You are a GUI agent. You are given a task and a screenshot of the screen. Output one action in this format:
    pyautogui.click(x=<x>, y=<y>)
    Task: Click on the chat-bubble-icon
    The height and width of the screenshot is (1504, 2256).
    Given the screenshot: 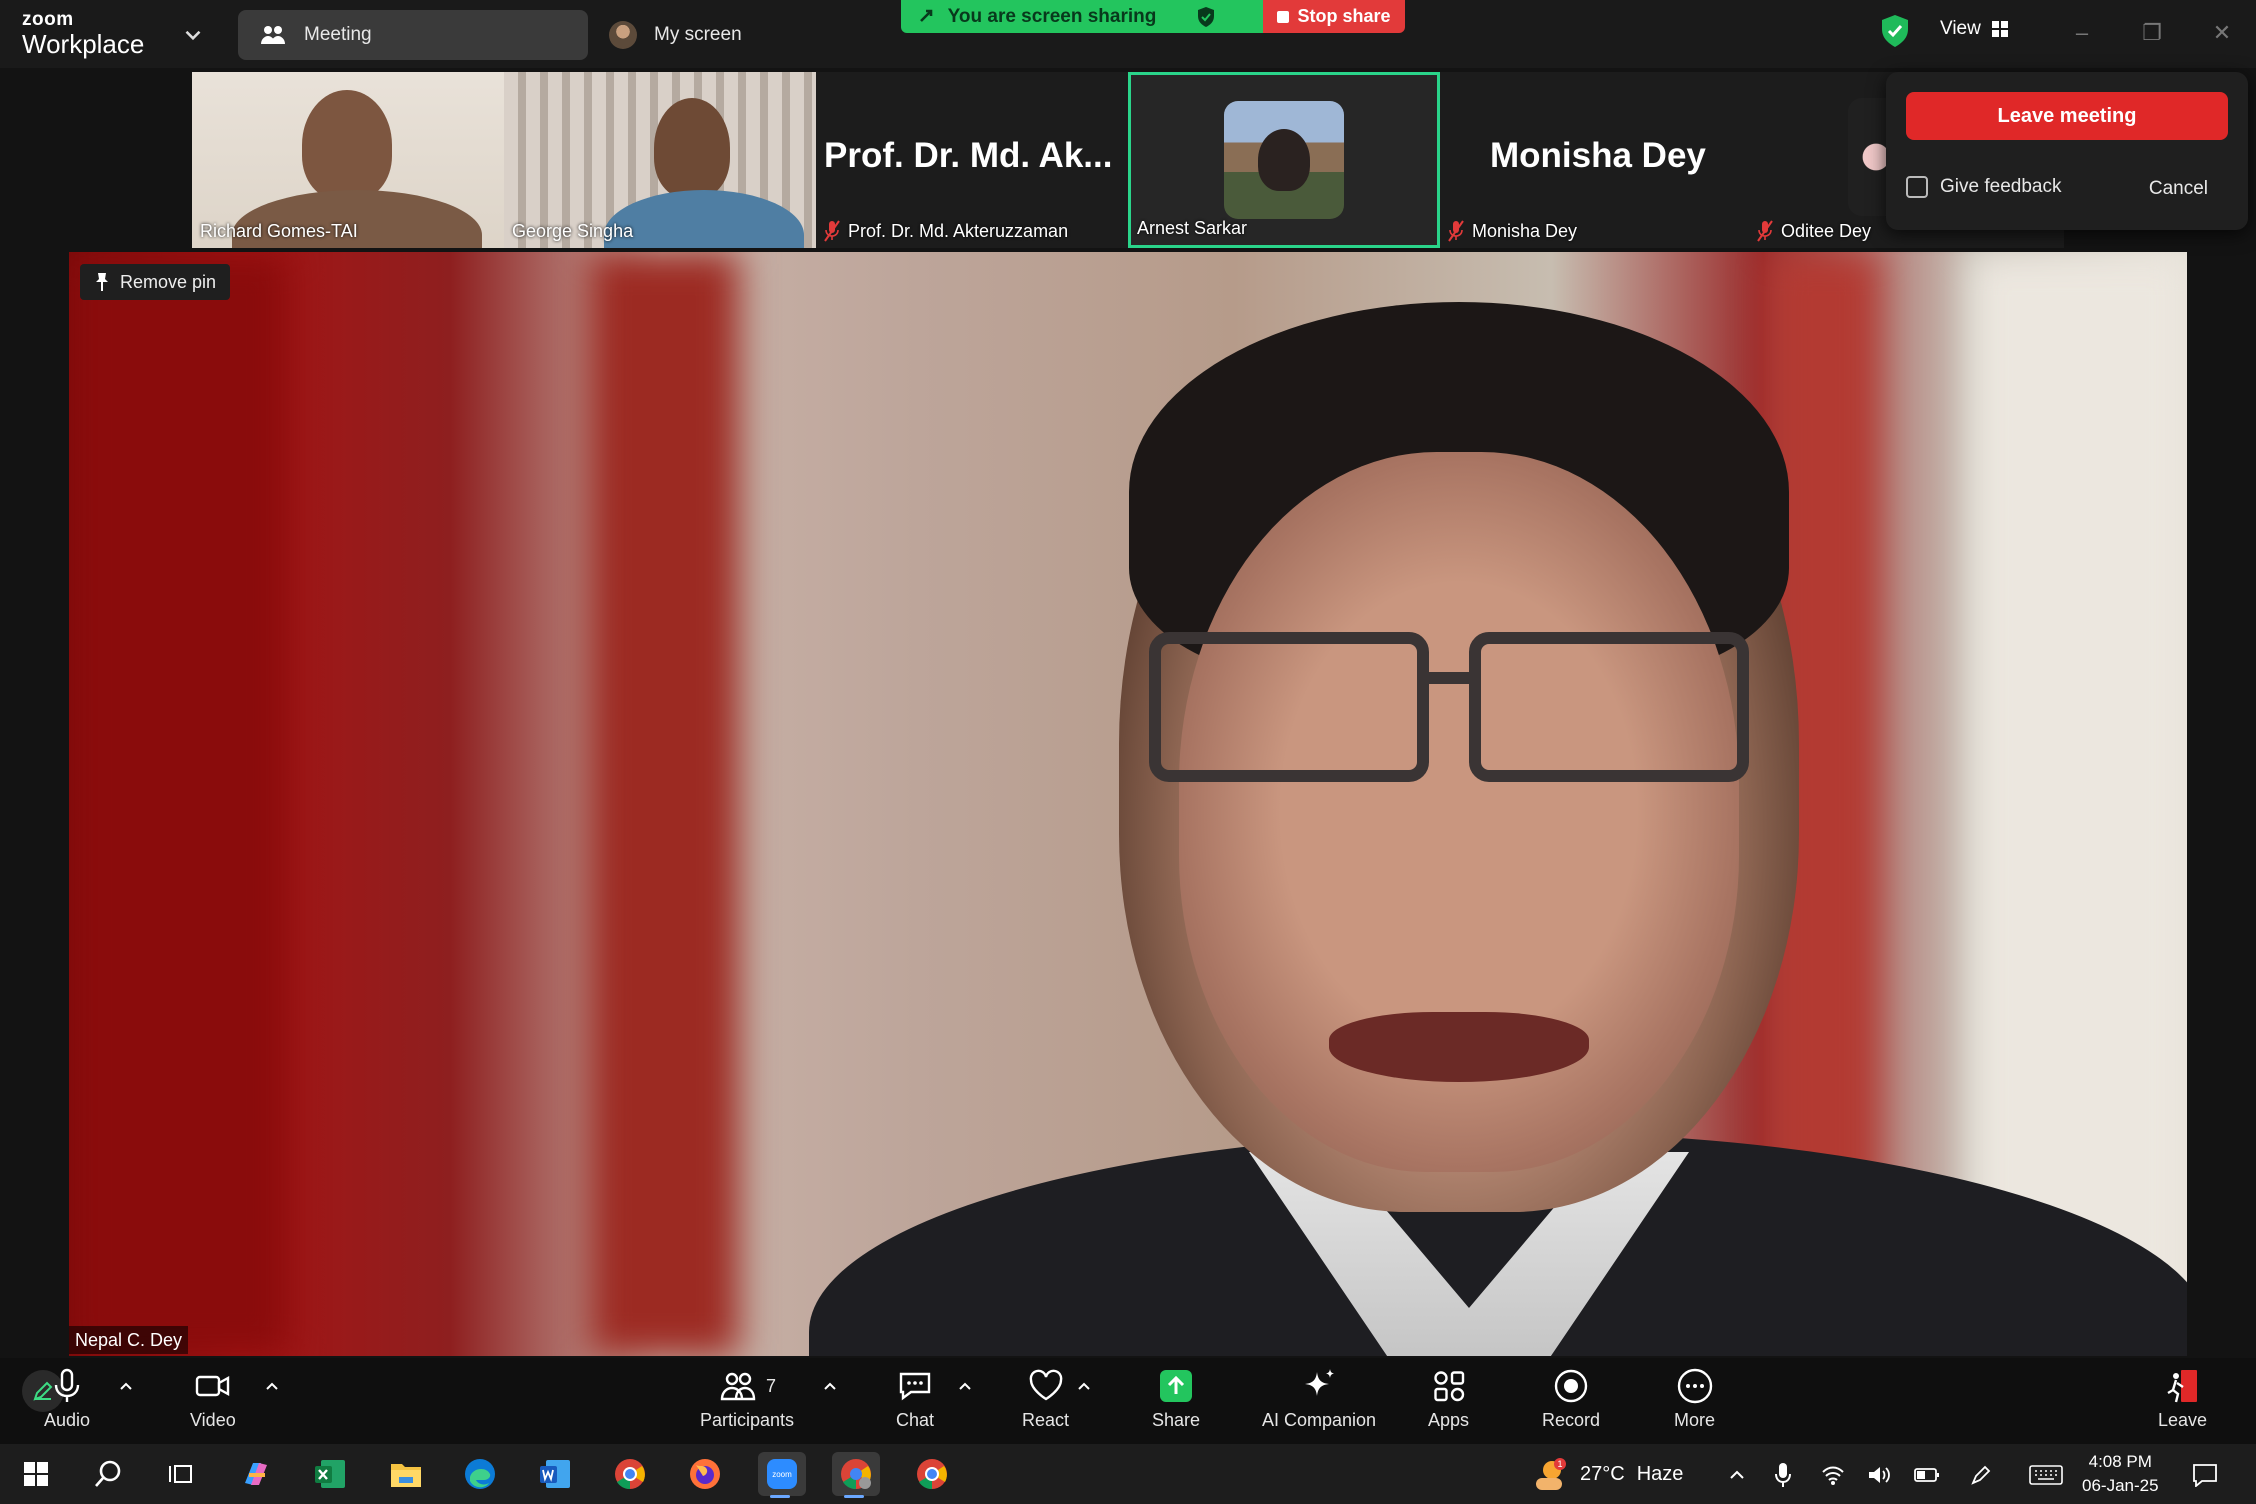 What is the action you would take?
    pyautogui.click(x=915, y=1386)
    